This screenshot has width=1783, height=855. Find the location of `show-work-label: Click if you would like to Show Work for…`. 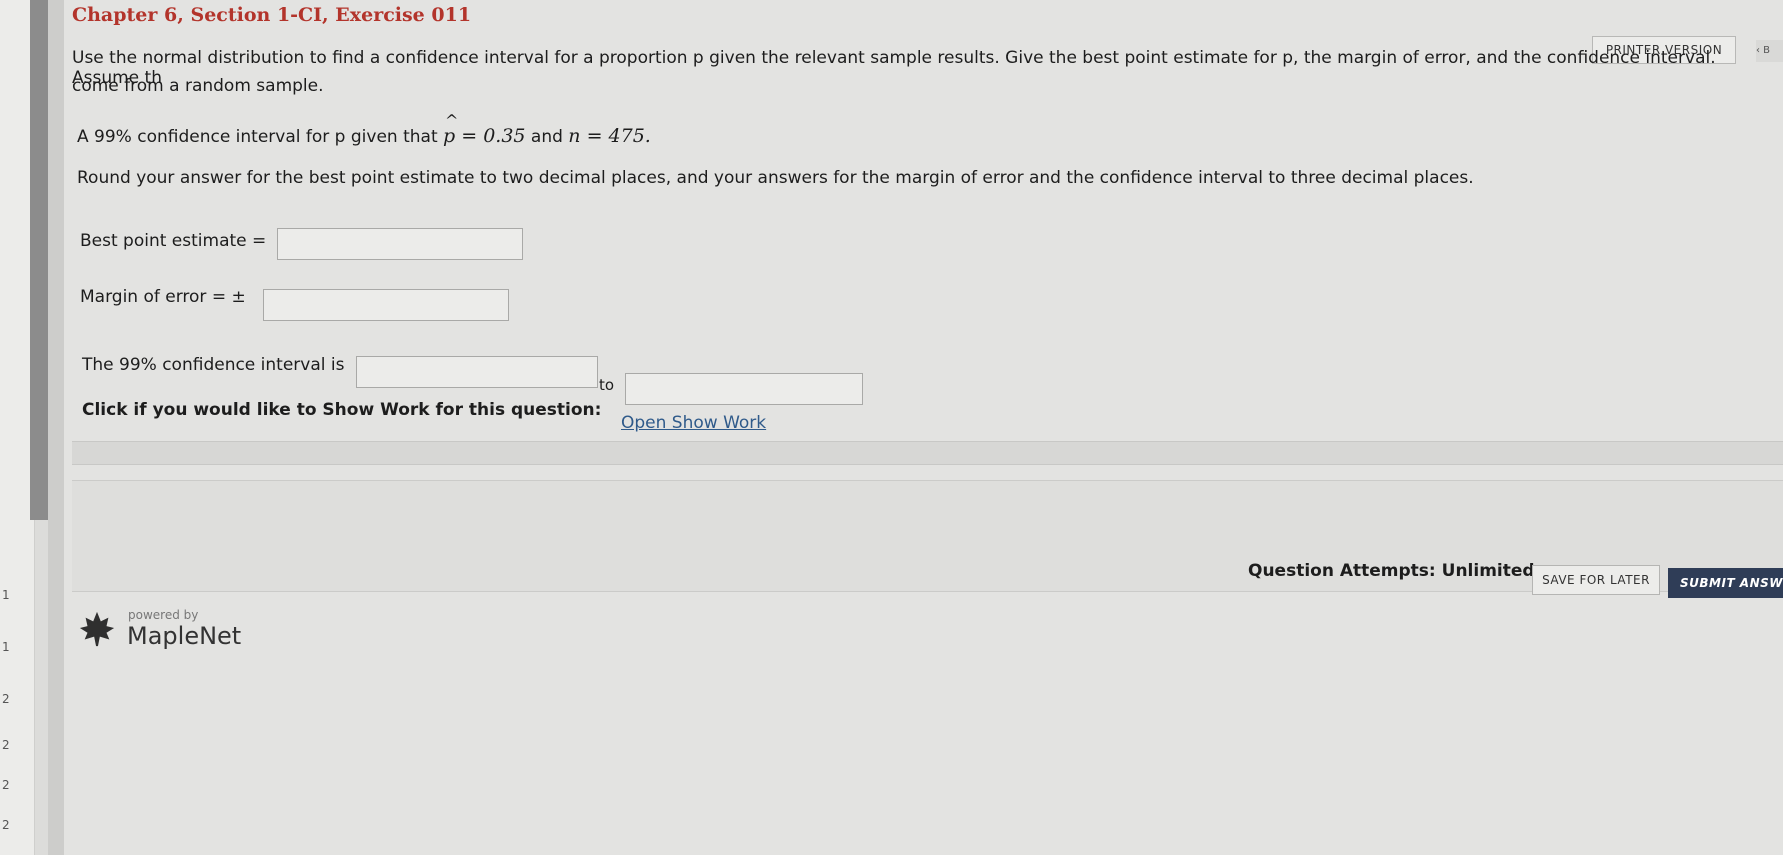

show-work-label: Click if you would like to Show Work for… is located at coordinates (342, 410).